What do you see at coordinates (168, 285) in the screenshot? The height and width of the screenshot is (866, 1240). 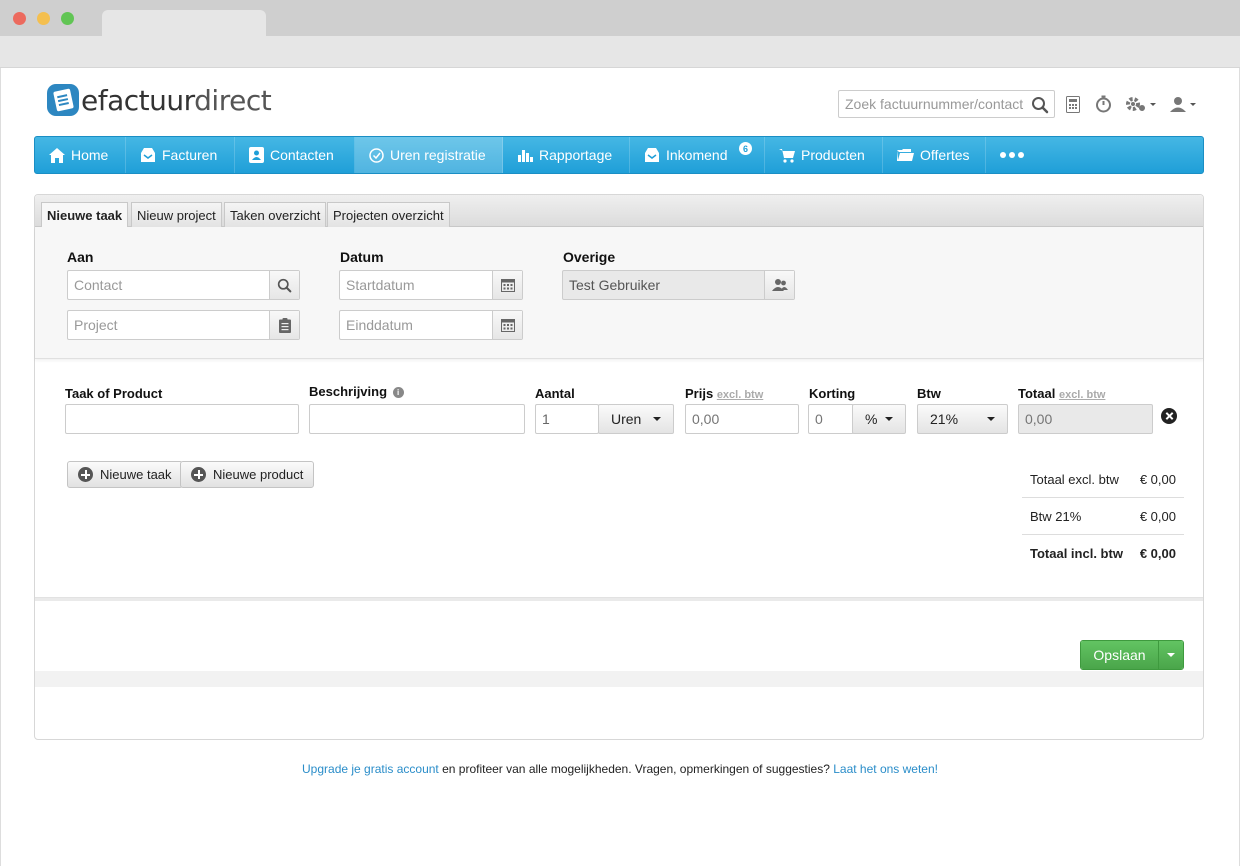 I see `contact-input` at bounding box center [168, 285].